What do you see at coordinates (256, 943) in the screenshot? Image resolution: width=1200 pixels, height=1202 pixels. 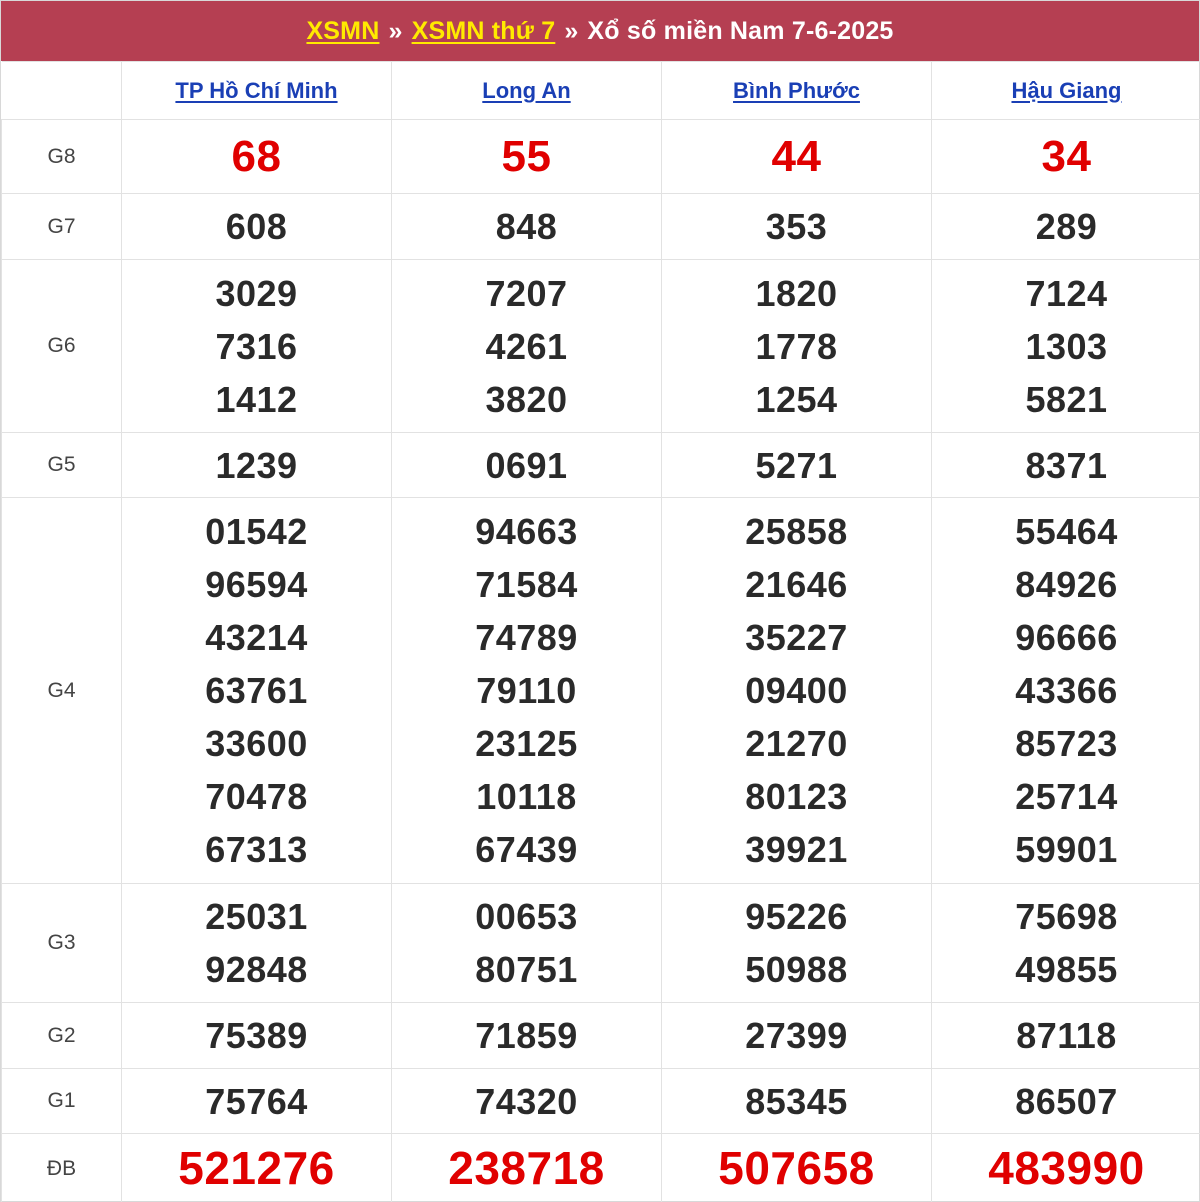 I see `result-cell: 25031 92848` at bounding box center [256, 943].